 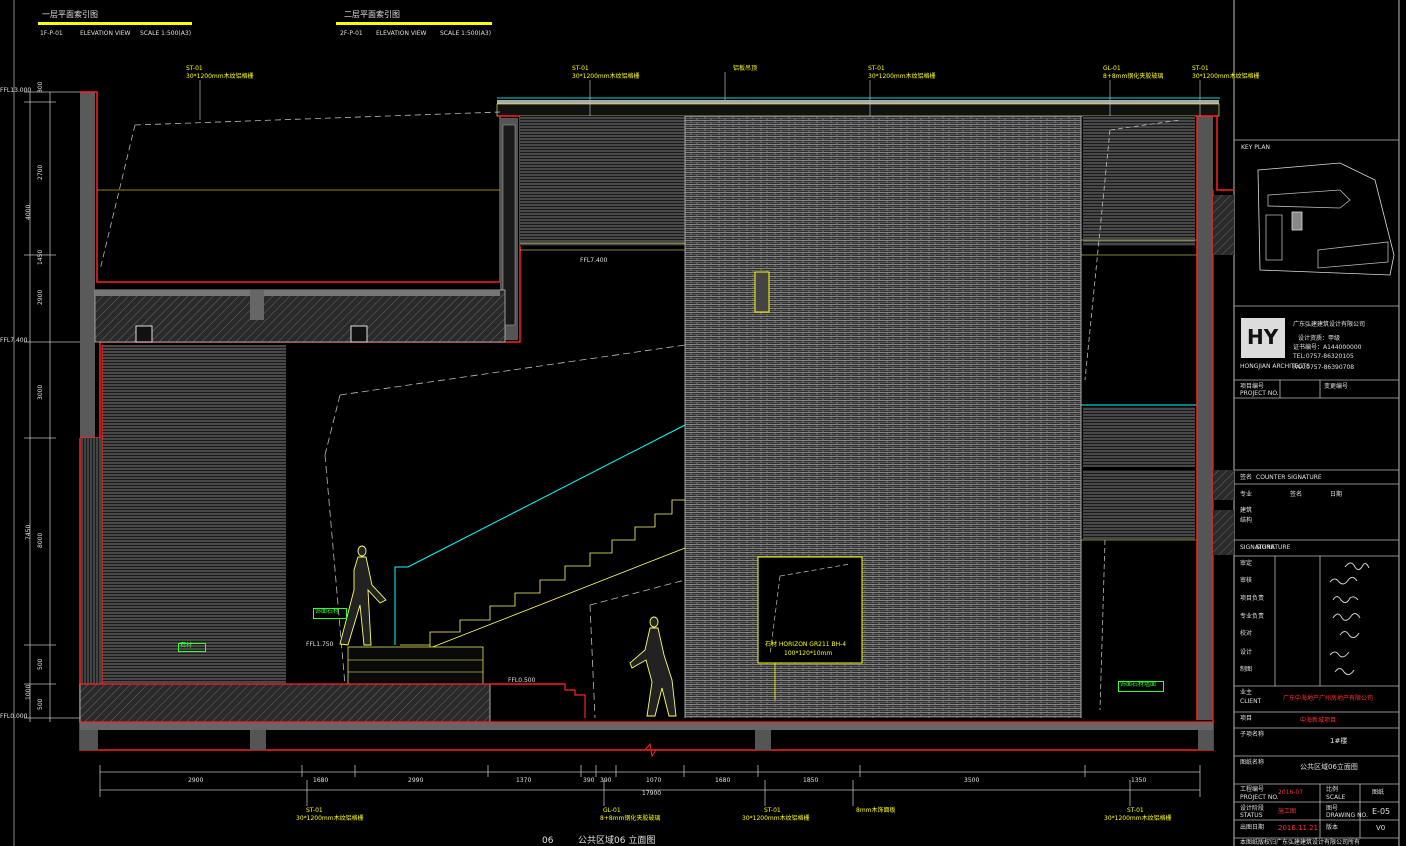 I want to click on tb-role-6: 设计, so click(x=1246, y=652).